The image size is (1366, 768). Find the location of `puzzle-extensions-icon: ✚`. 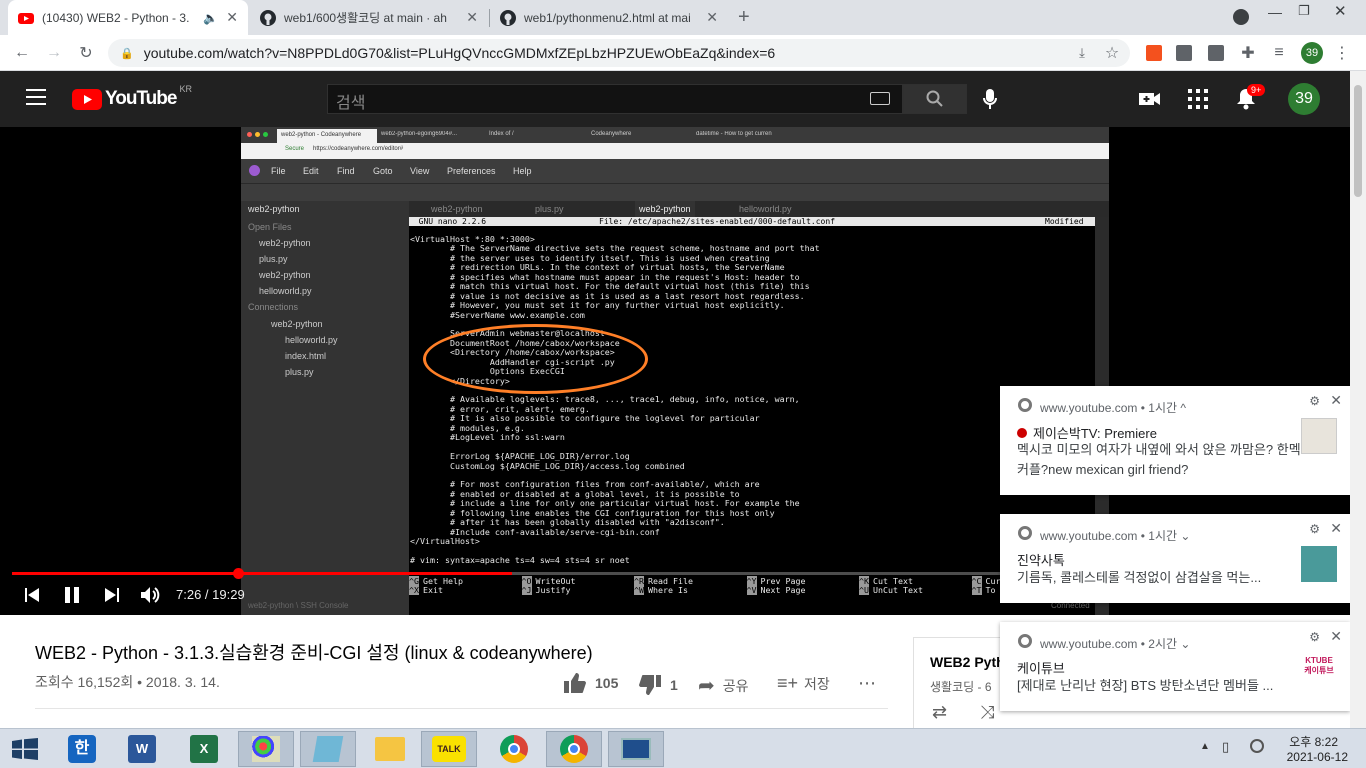

puzzle-extensions-icon: ✚ is located at coordinates (1248, 53).